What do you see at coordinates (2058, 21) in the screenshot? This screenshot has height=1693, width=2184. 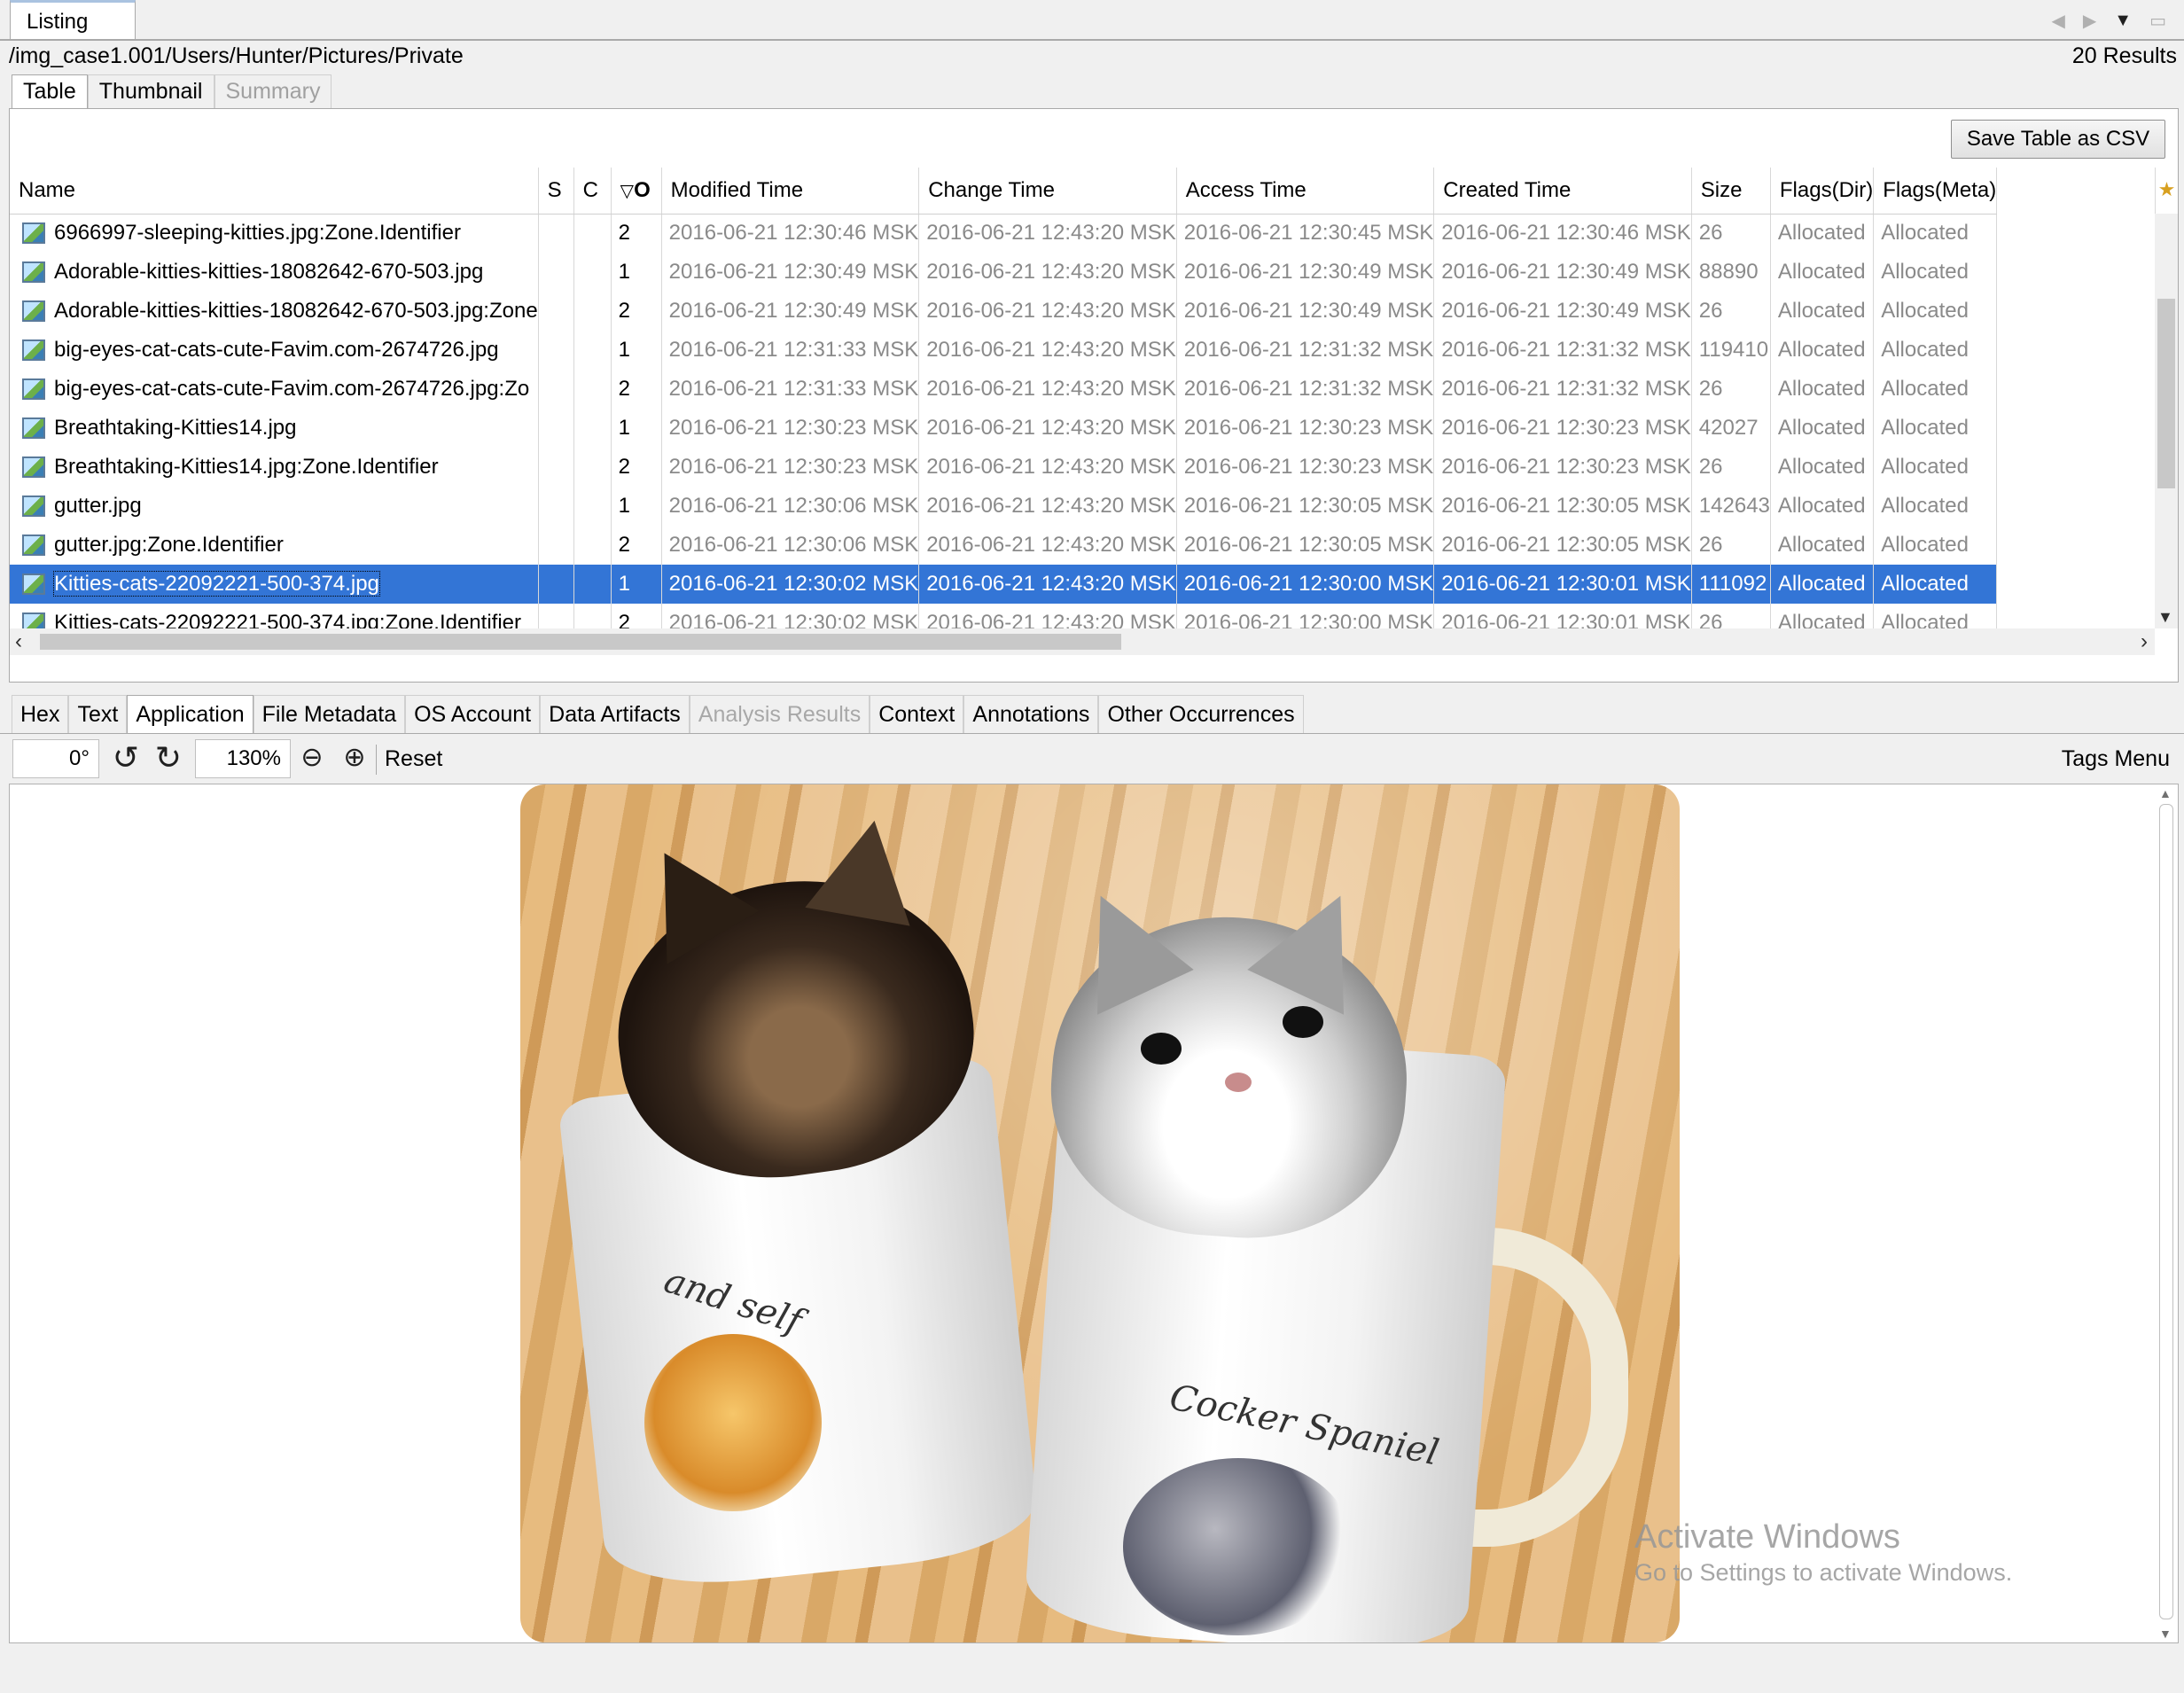 I see `nav-back-icon: ◀` at bounding box center [2058, 21].